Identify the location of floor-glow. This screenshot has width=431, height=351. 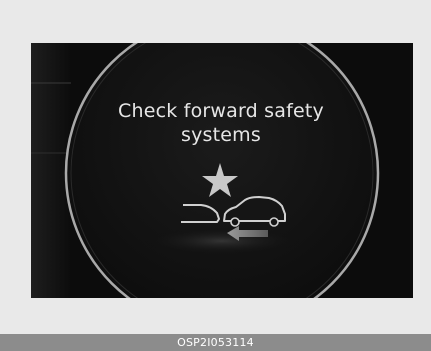
(222, 241).